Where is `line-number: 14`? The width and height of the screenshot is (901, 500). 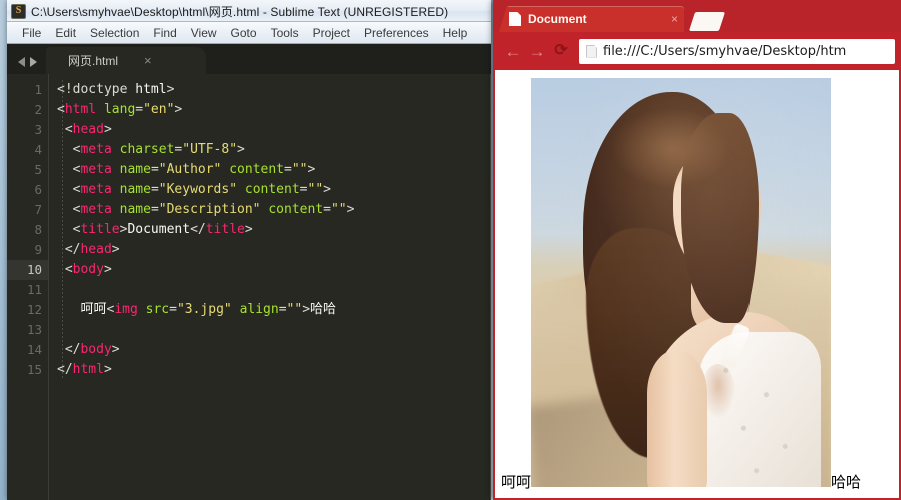 line-number: 14 is located at coordinates (34, 349).